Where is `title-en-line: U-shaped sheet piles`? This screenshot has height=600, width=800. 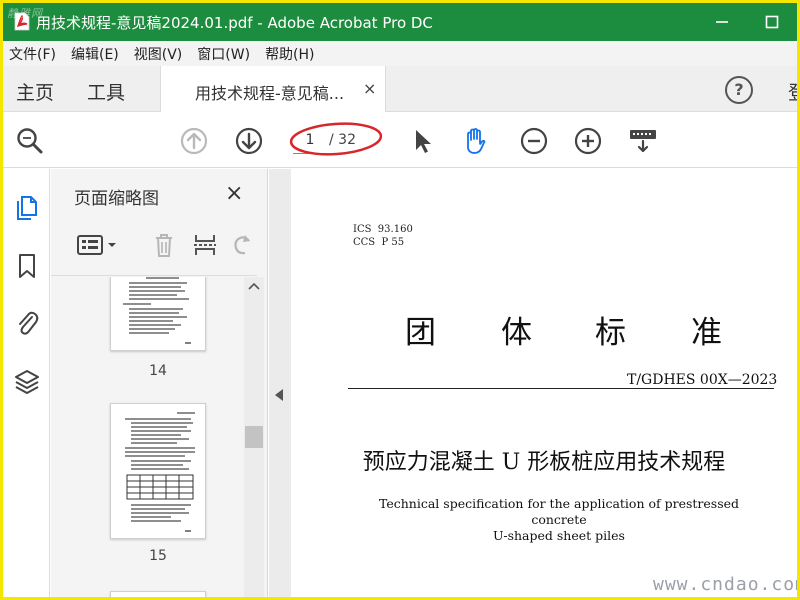 title-en-line: U-shaped sheet piles is located at coordinates (559, 535).